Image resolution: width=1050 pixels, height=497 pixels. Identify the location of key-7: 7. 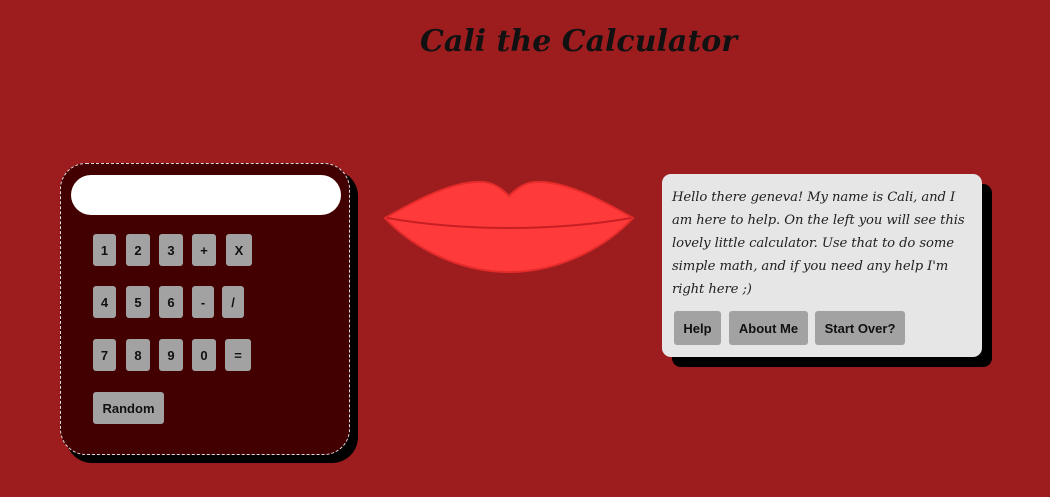
(104, 355).